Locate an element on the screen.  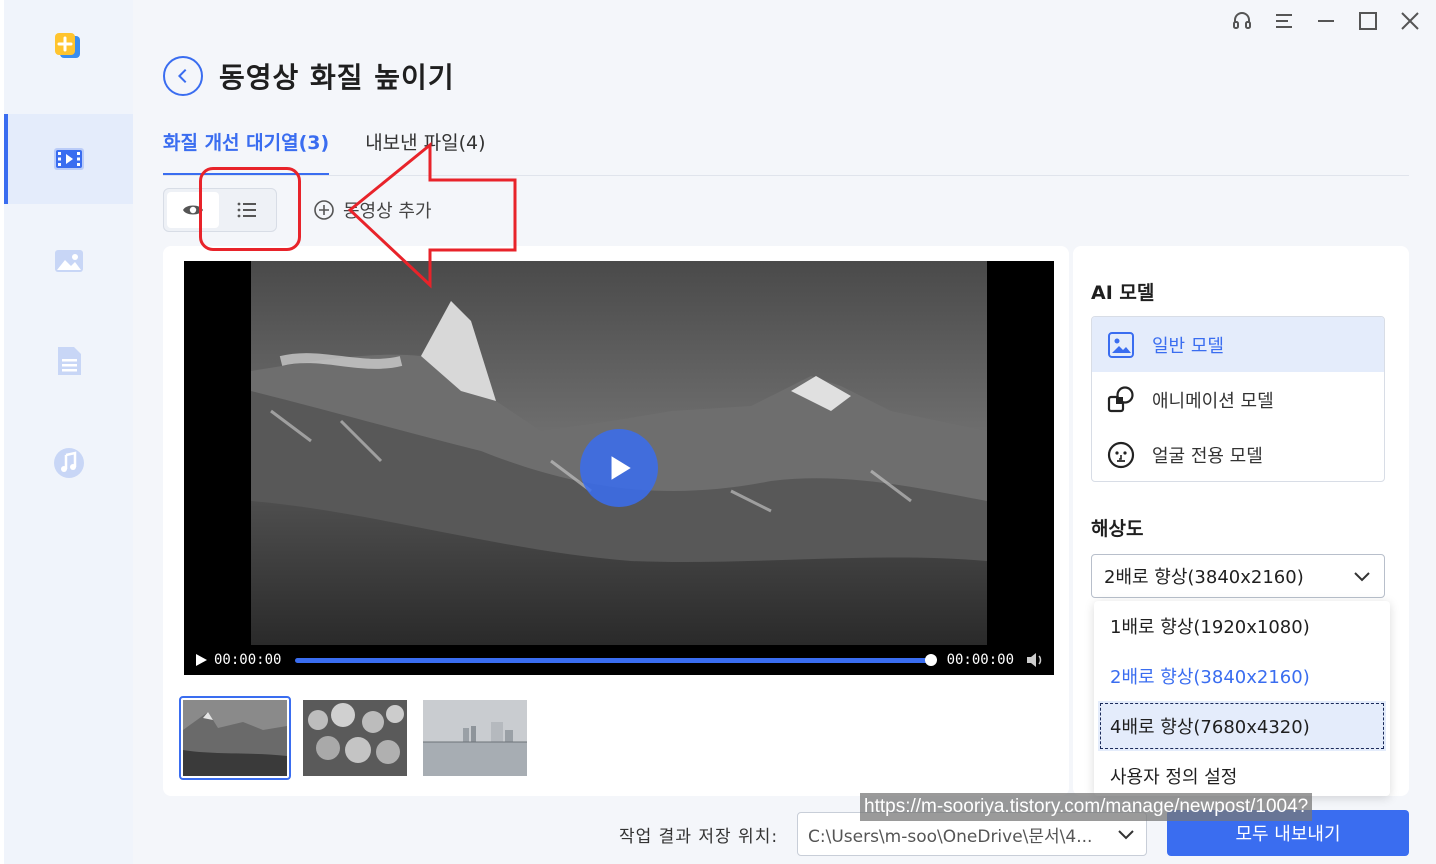
chevron-left-icon is located at coordinates (182, 76).